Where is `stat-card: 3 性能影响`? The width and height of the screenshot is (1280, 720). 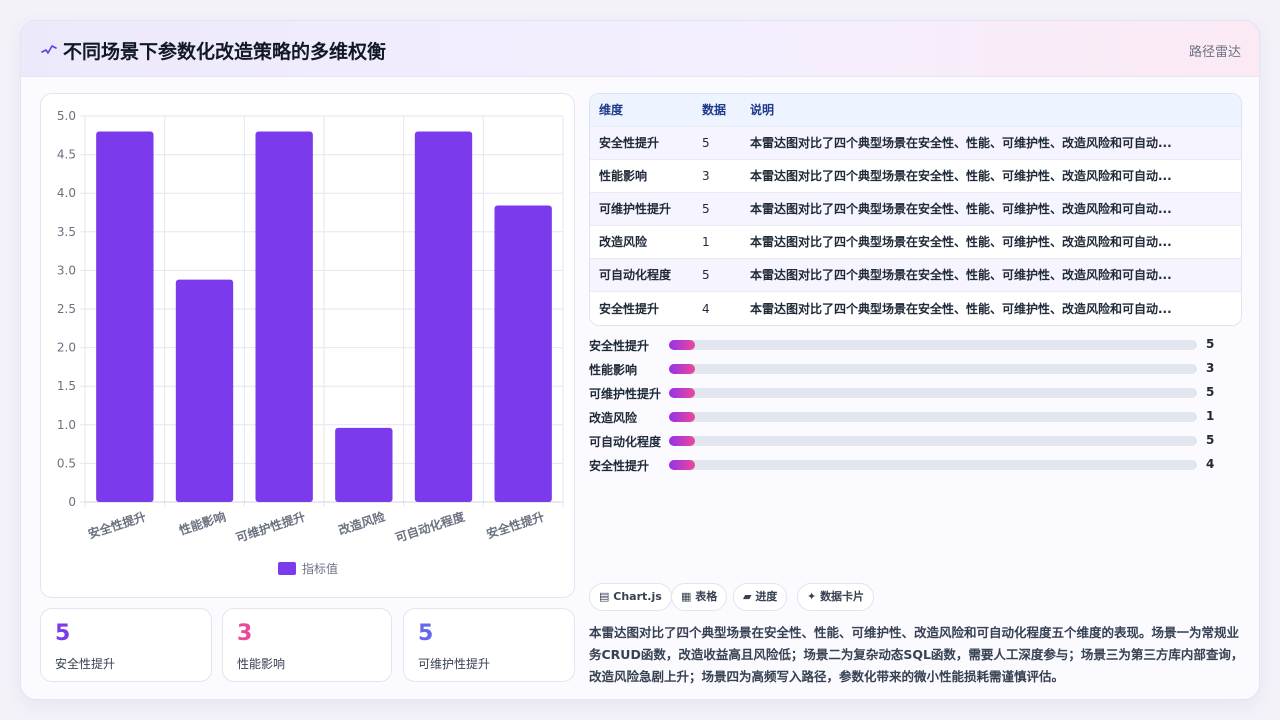 stat-card: 3 性能影响 is located at coordinates (307, 645).